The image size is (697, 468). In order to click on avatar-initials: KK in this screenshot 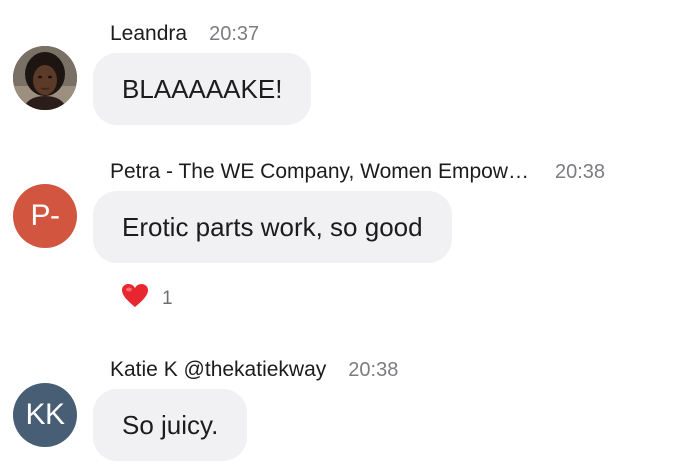, I will do `click(45, 414)`.